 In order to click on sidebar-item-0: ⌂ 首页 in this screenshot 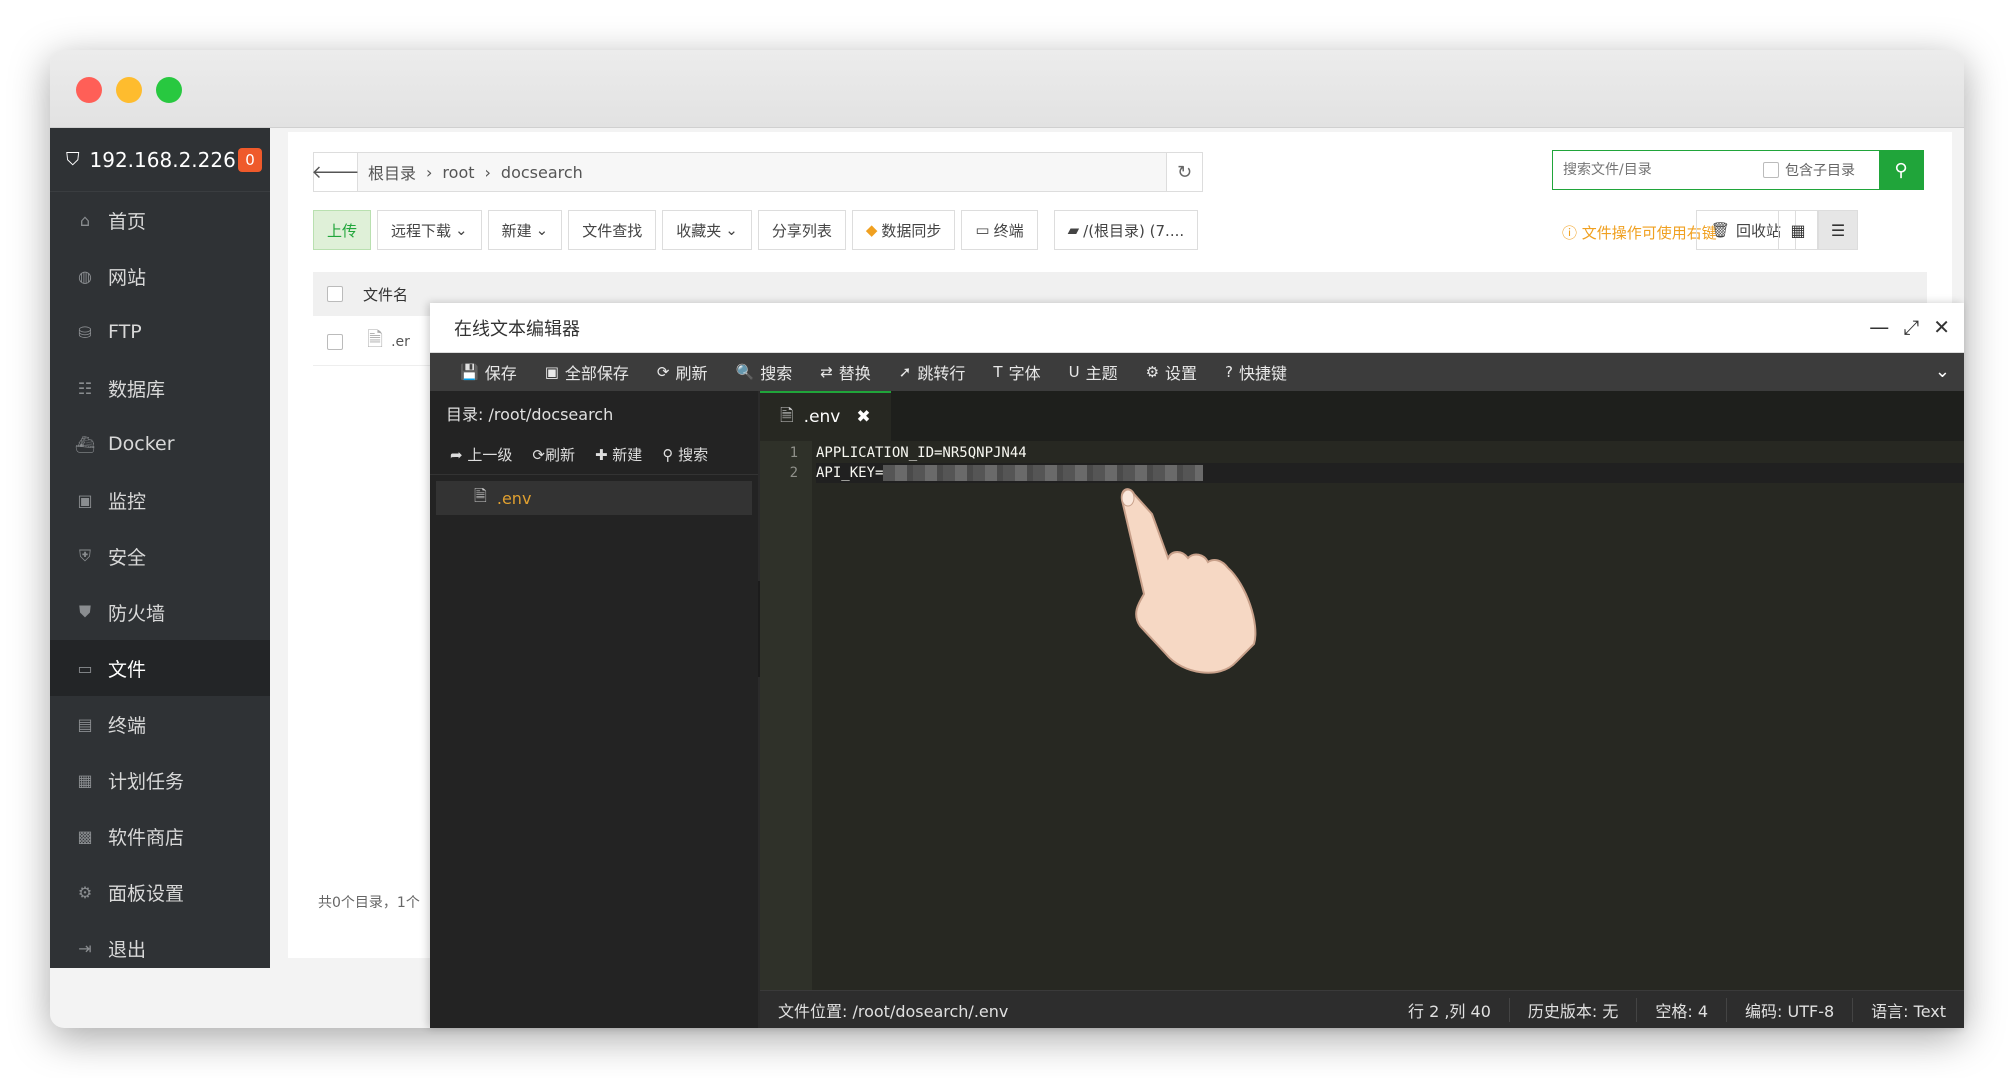, I will do `click(160, 220)`.